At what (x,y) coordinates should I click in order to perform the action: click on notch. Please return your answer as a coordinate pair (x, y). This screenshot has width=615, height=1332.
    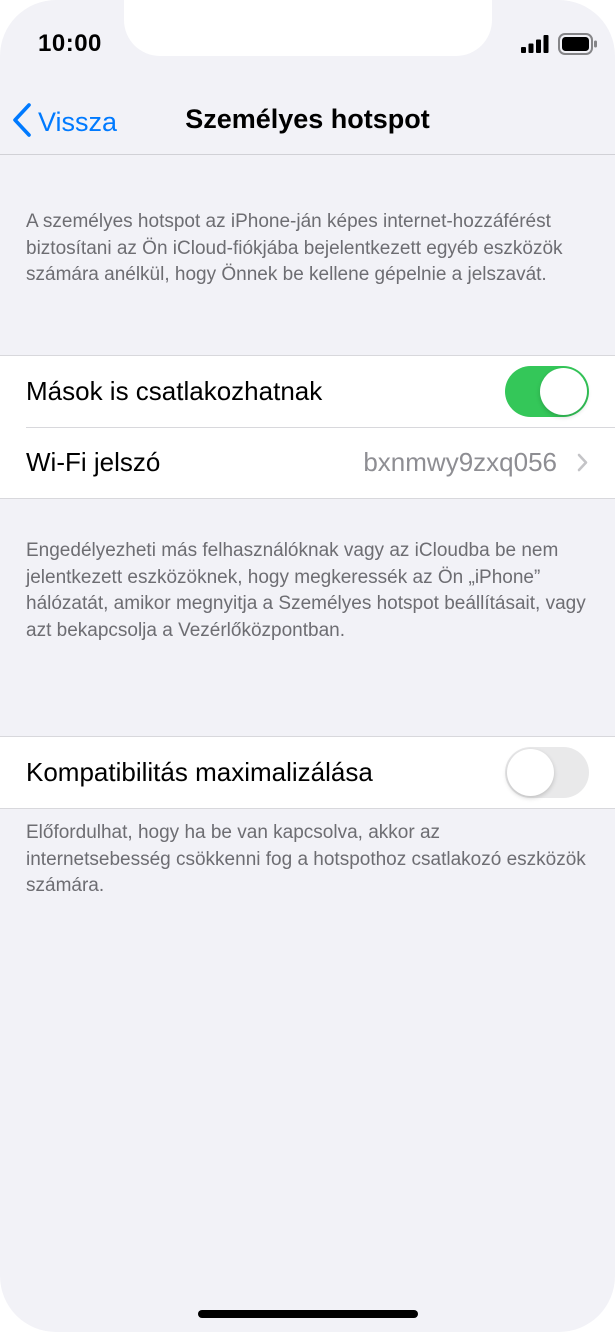
    Looking at the image, I should click on (308, 28).